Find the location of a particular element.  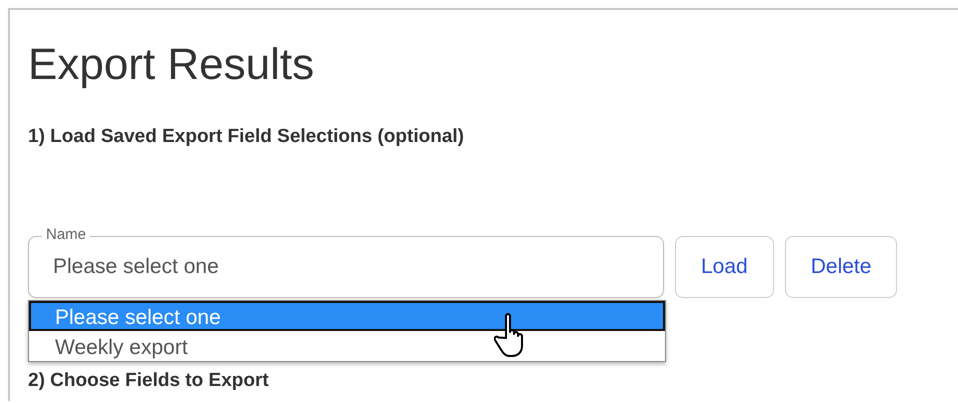

dropdown-option: Weekly export is located at coordinates (347, 346).